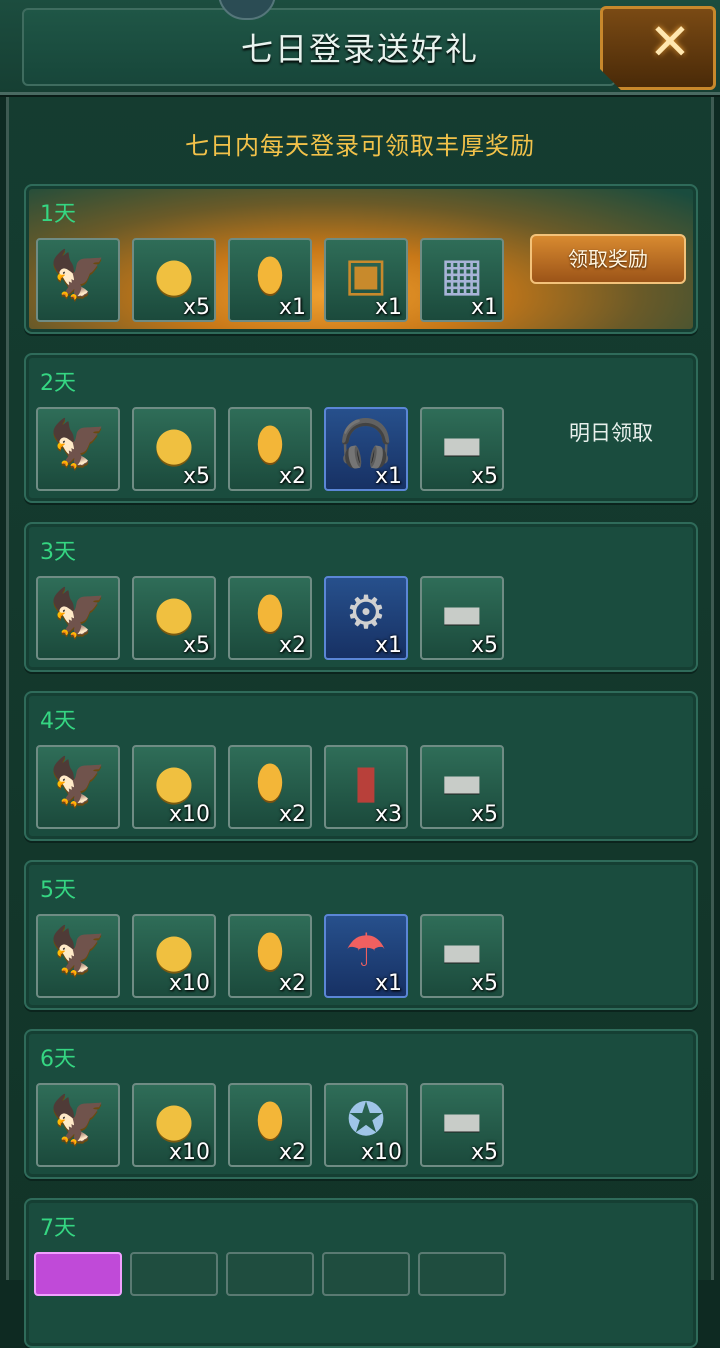 This screenshot has height=1348, width=720. Describe the element at coordinates (270, 280) in the screenshot. I see `reward-item: ⬮ x1` at that location.